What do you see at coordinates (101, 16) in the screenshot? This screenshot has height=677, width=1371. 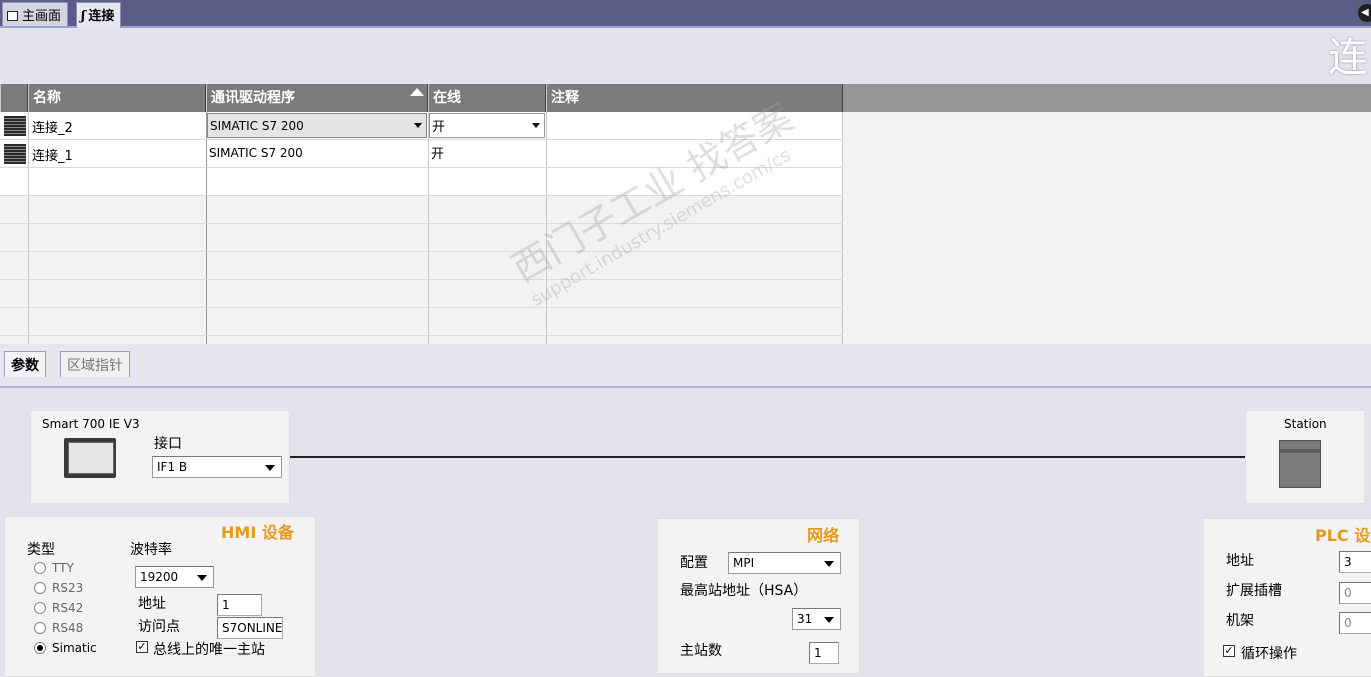 I see `tab-connections-label: 连接` at bounding box center [101, 16].